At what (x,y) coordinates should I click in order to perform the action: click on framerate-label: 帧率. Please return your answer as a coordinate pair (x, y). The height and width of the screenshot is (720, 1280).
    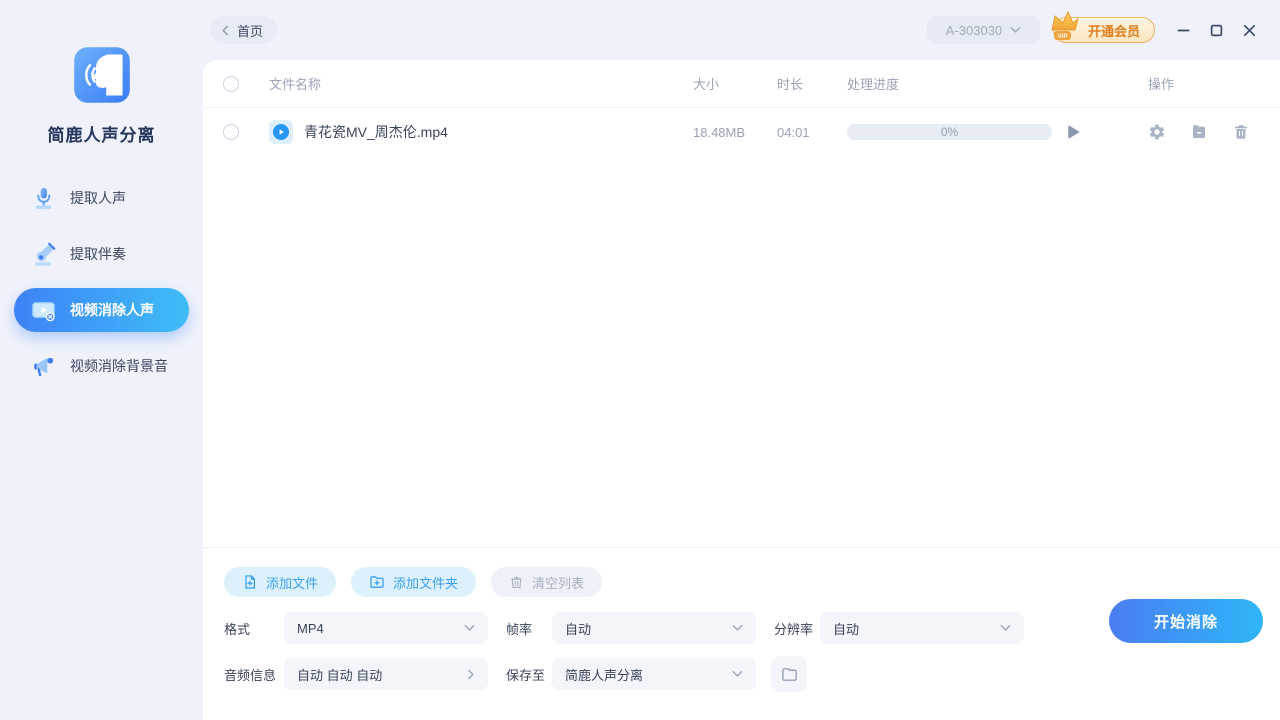
    Looking at the image, I should click on (519, 629).